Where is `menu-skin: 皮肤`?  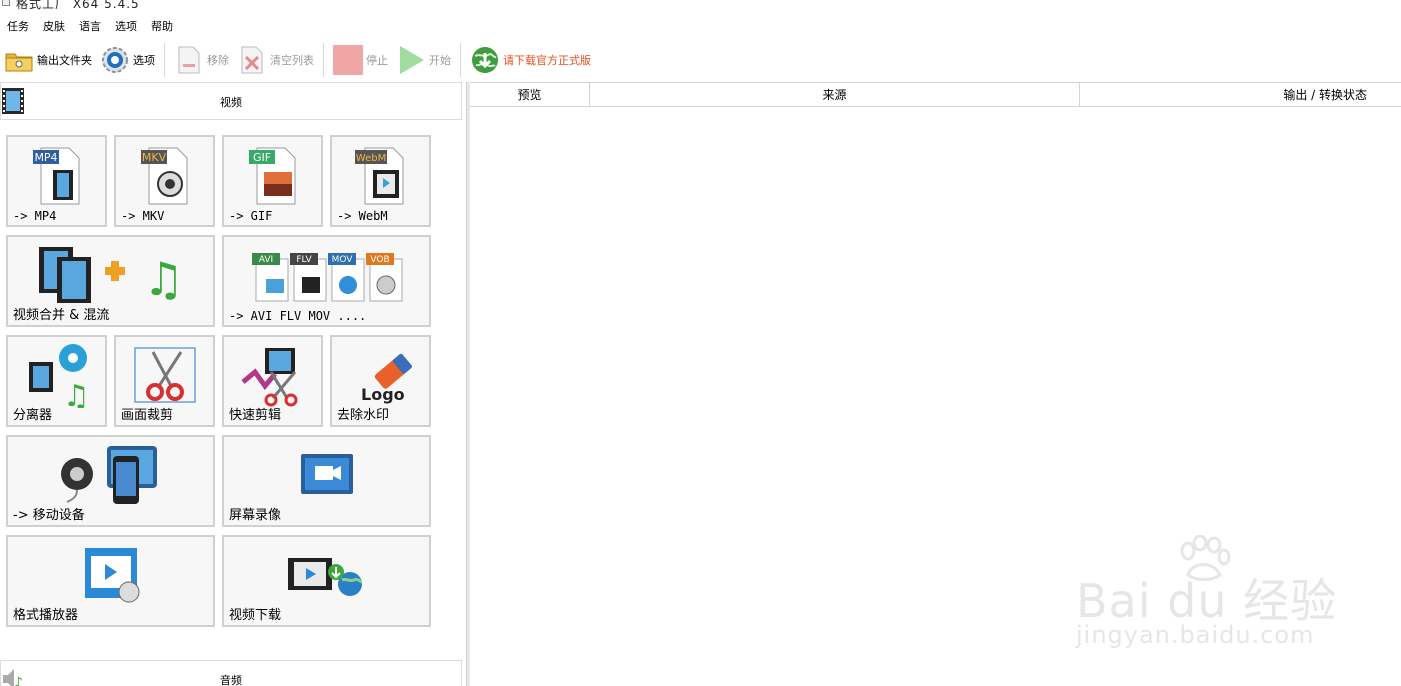 menu-skin: 皮肤 is located at coordinates (54, 27).